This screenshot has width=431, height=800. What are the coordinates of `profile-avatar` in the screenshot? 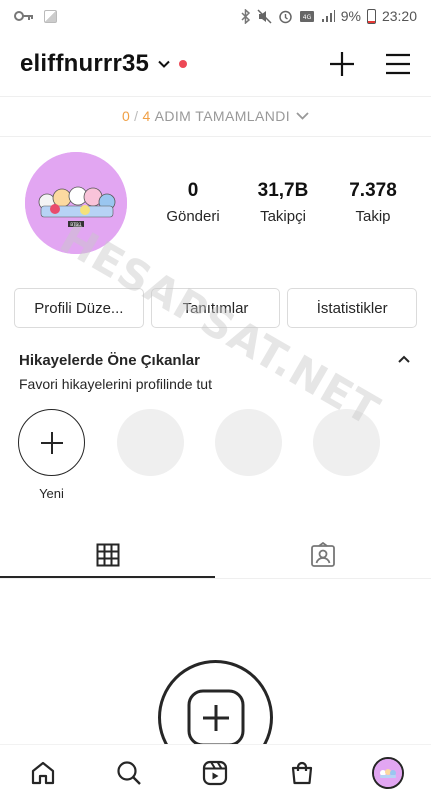 It's located at (387, 772).